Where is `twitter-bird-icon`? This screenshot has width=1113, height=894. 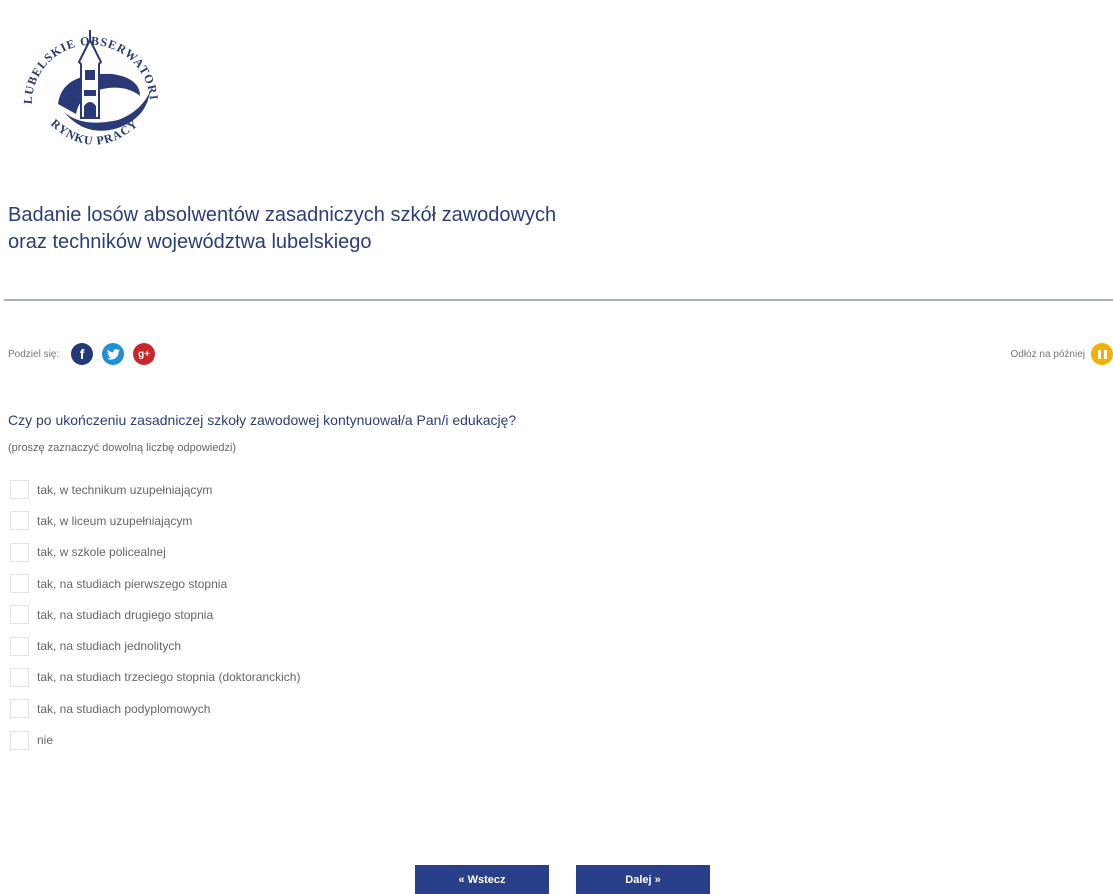 twitter-bird-icon is located at coordinates (113, 354).